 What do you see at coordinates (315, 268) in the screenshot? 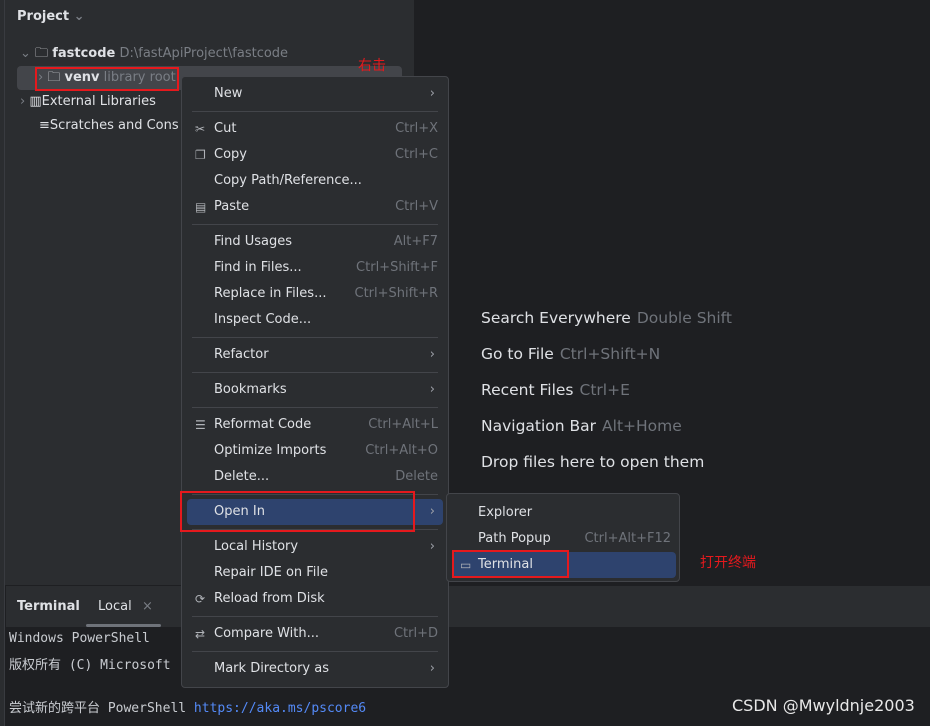
I see `menu-item-find-in-files: Find in Files... Ctrl+Shift+F` at bounding box center [315, 268].